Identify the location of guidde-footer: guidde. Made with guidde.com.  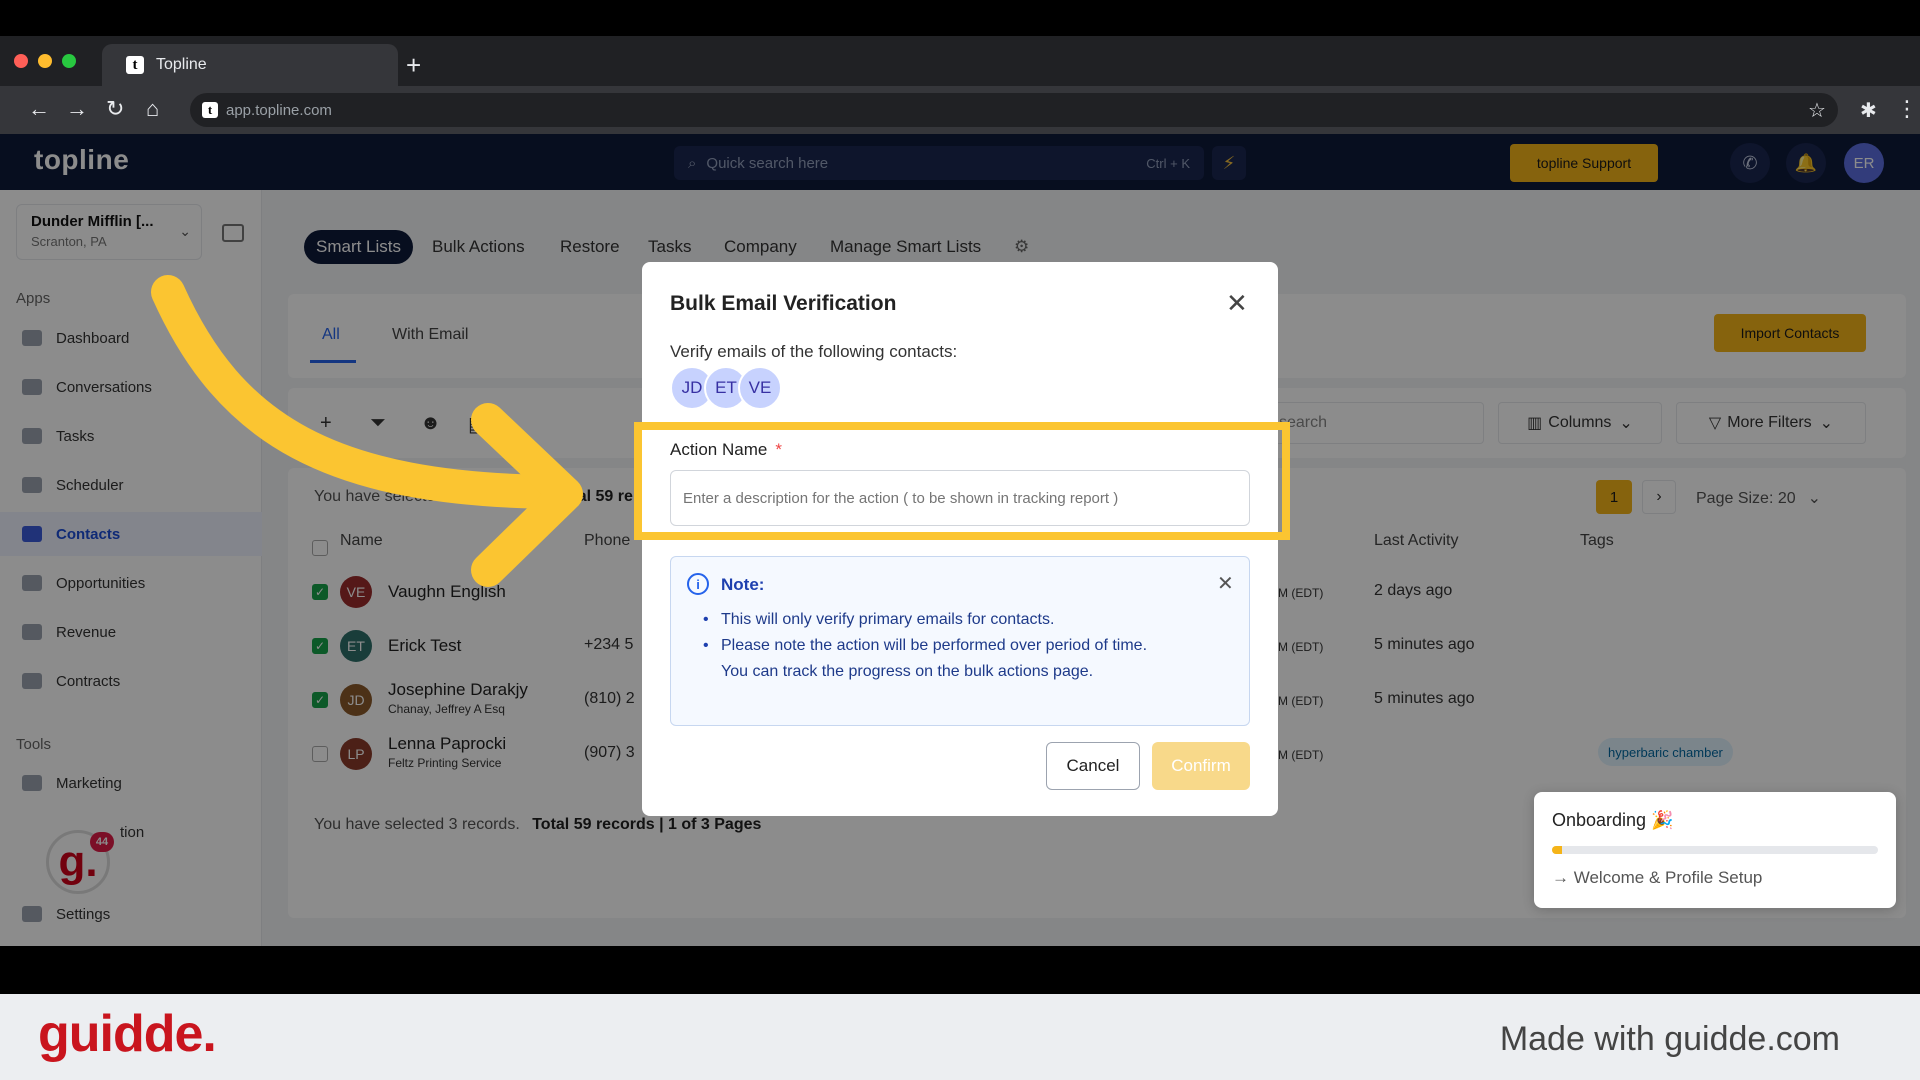
(960, 1037).